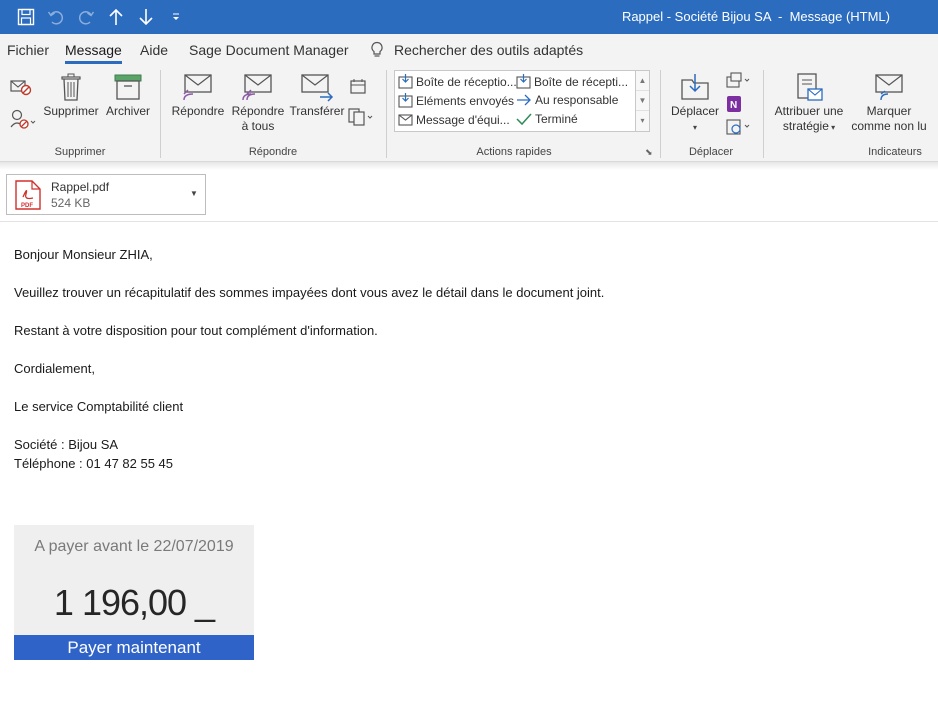  Describe the element at coordinates (361, 119) in the screenshot. I see `more-respond-icon` at that location.